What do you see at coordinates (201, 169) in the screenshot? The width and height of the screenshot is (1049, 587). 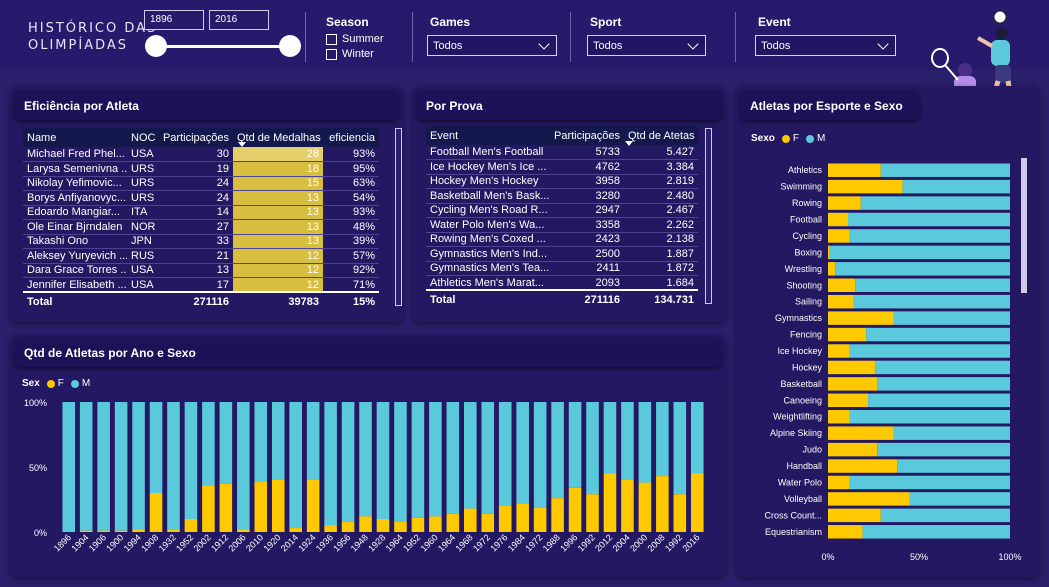 I see `table-row: Larysa Semenivna ... URS 19 18 95%` at bounding box center [201, 169].